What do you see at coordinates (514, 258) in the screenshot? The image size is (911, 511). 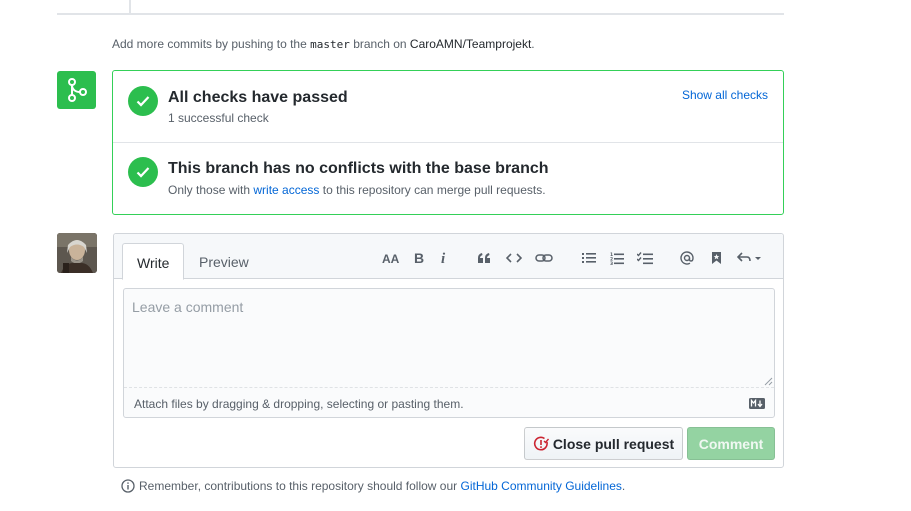 I see `code-icon` at bounding box center [514, 258].